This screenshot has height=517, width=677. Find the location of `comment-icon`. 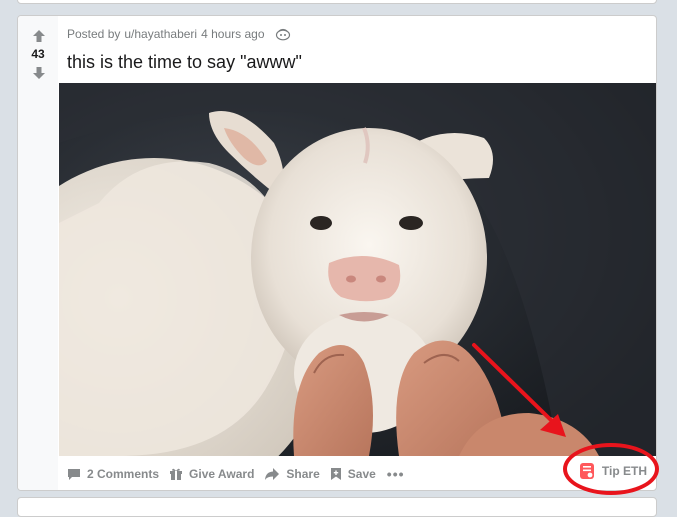

comment-icon is located at coordinates (74, 474).